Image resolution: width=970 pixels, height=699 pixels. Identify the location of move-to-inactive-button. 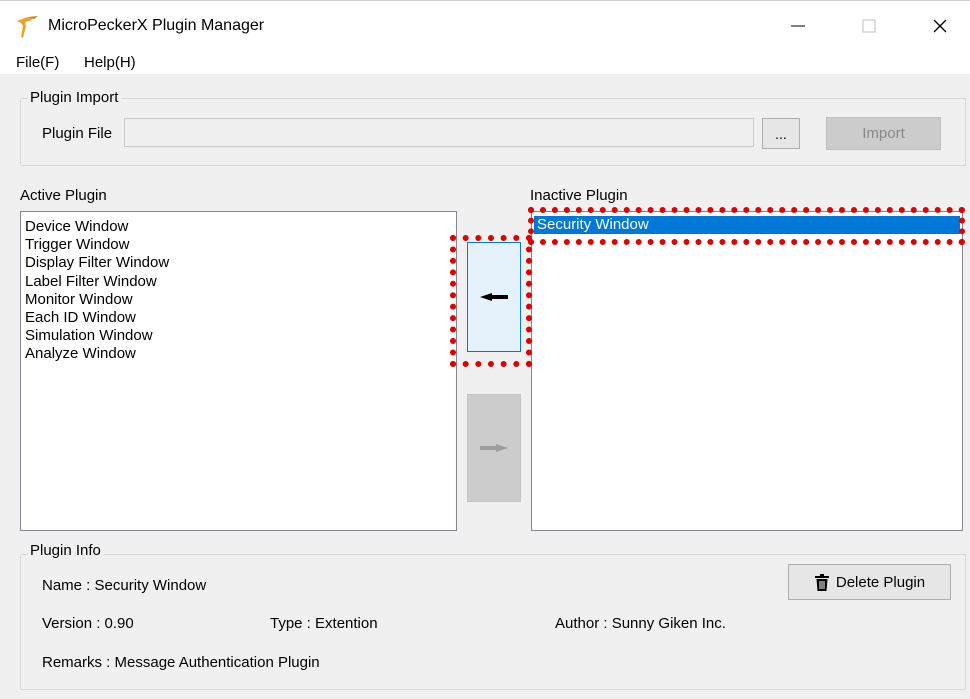
(494, 448).